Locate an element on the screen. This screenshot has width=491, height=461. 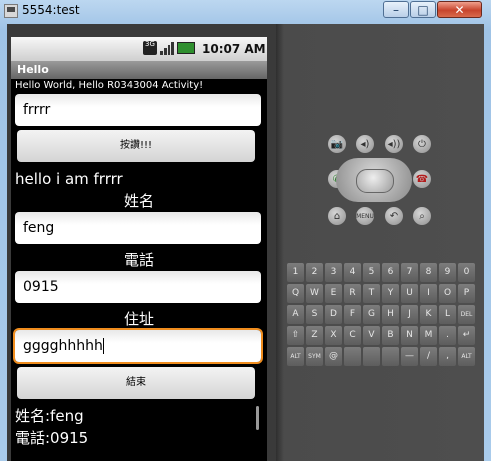
volume-up-button-icon: ◂)) is located at coordinates (394, 144).